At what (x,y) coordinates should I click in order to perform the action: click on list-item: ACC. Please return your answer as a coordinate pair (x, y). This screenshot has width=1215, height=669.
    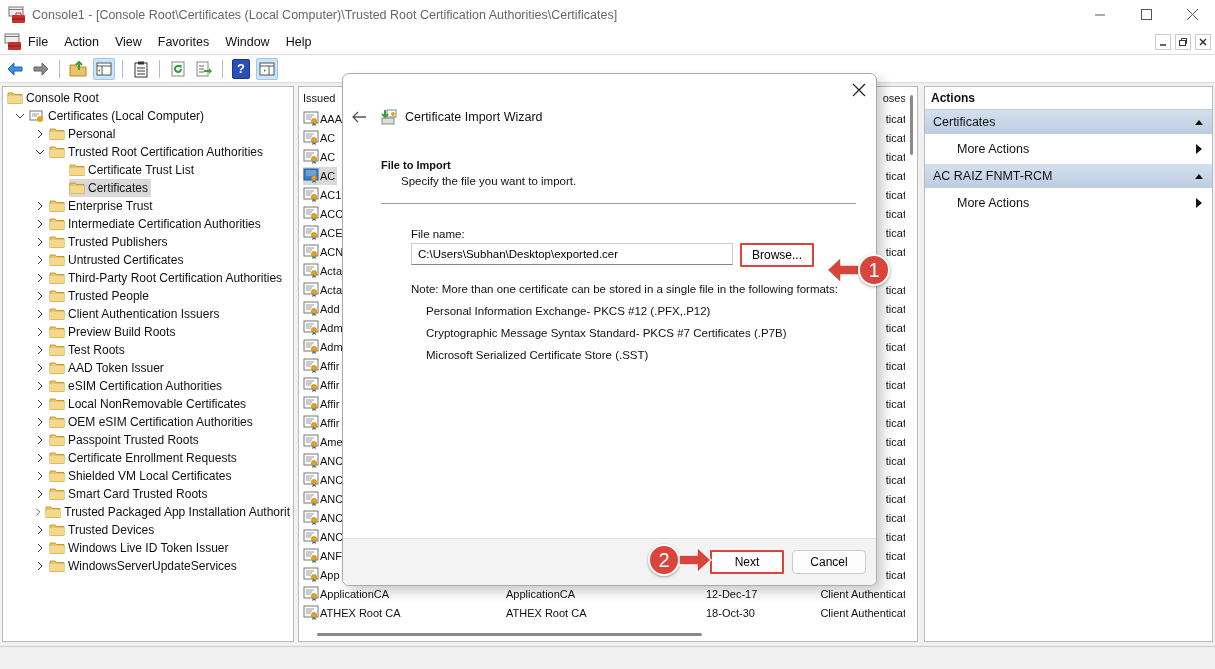
    Looking at the image, I should click on (324, 213).